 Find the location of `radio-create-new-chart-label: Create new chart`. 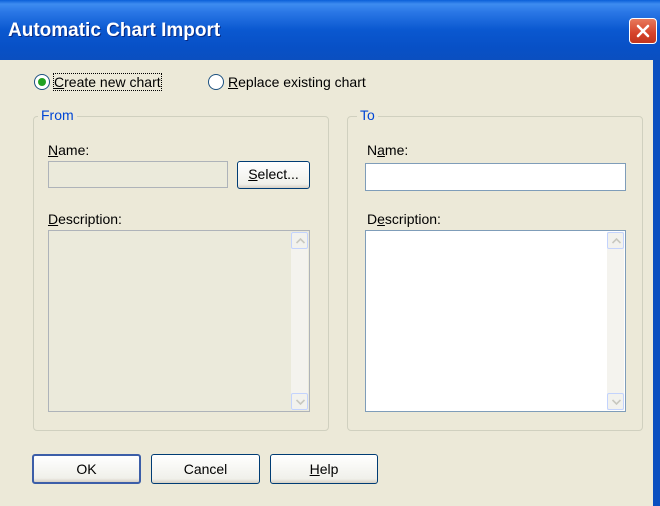

radio-create-new-chart-label: Create new chart is located at coordinates (107, 82).